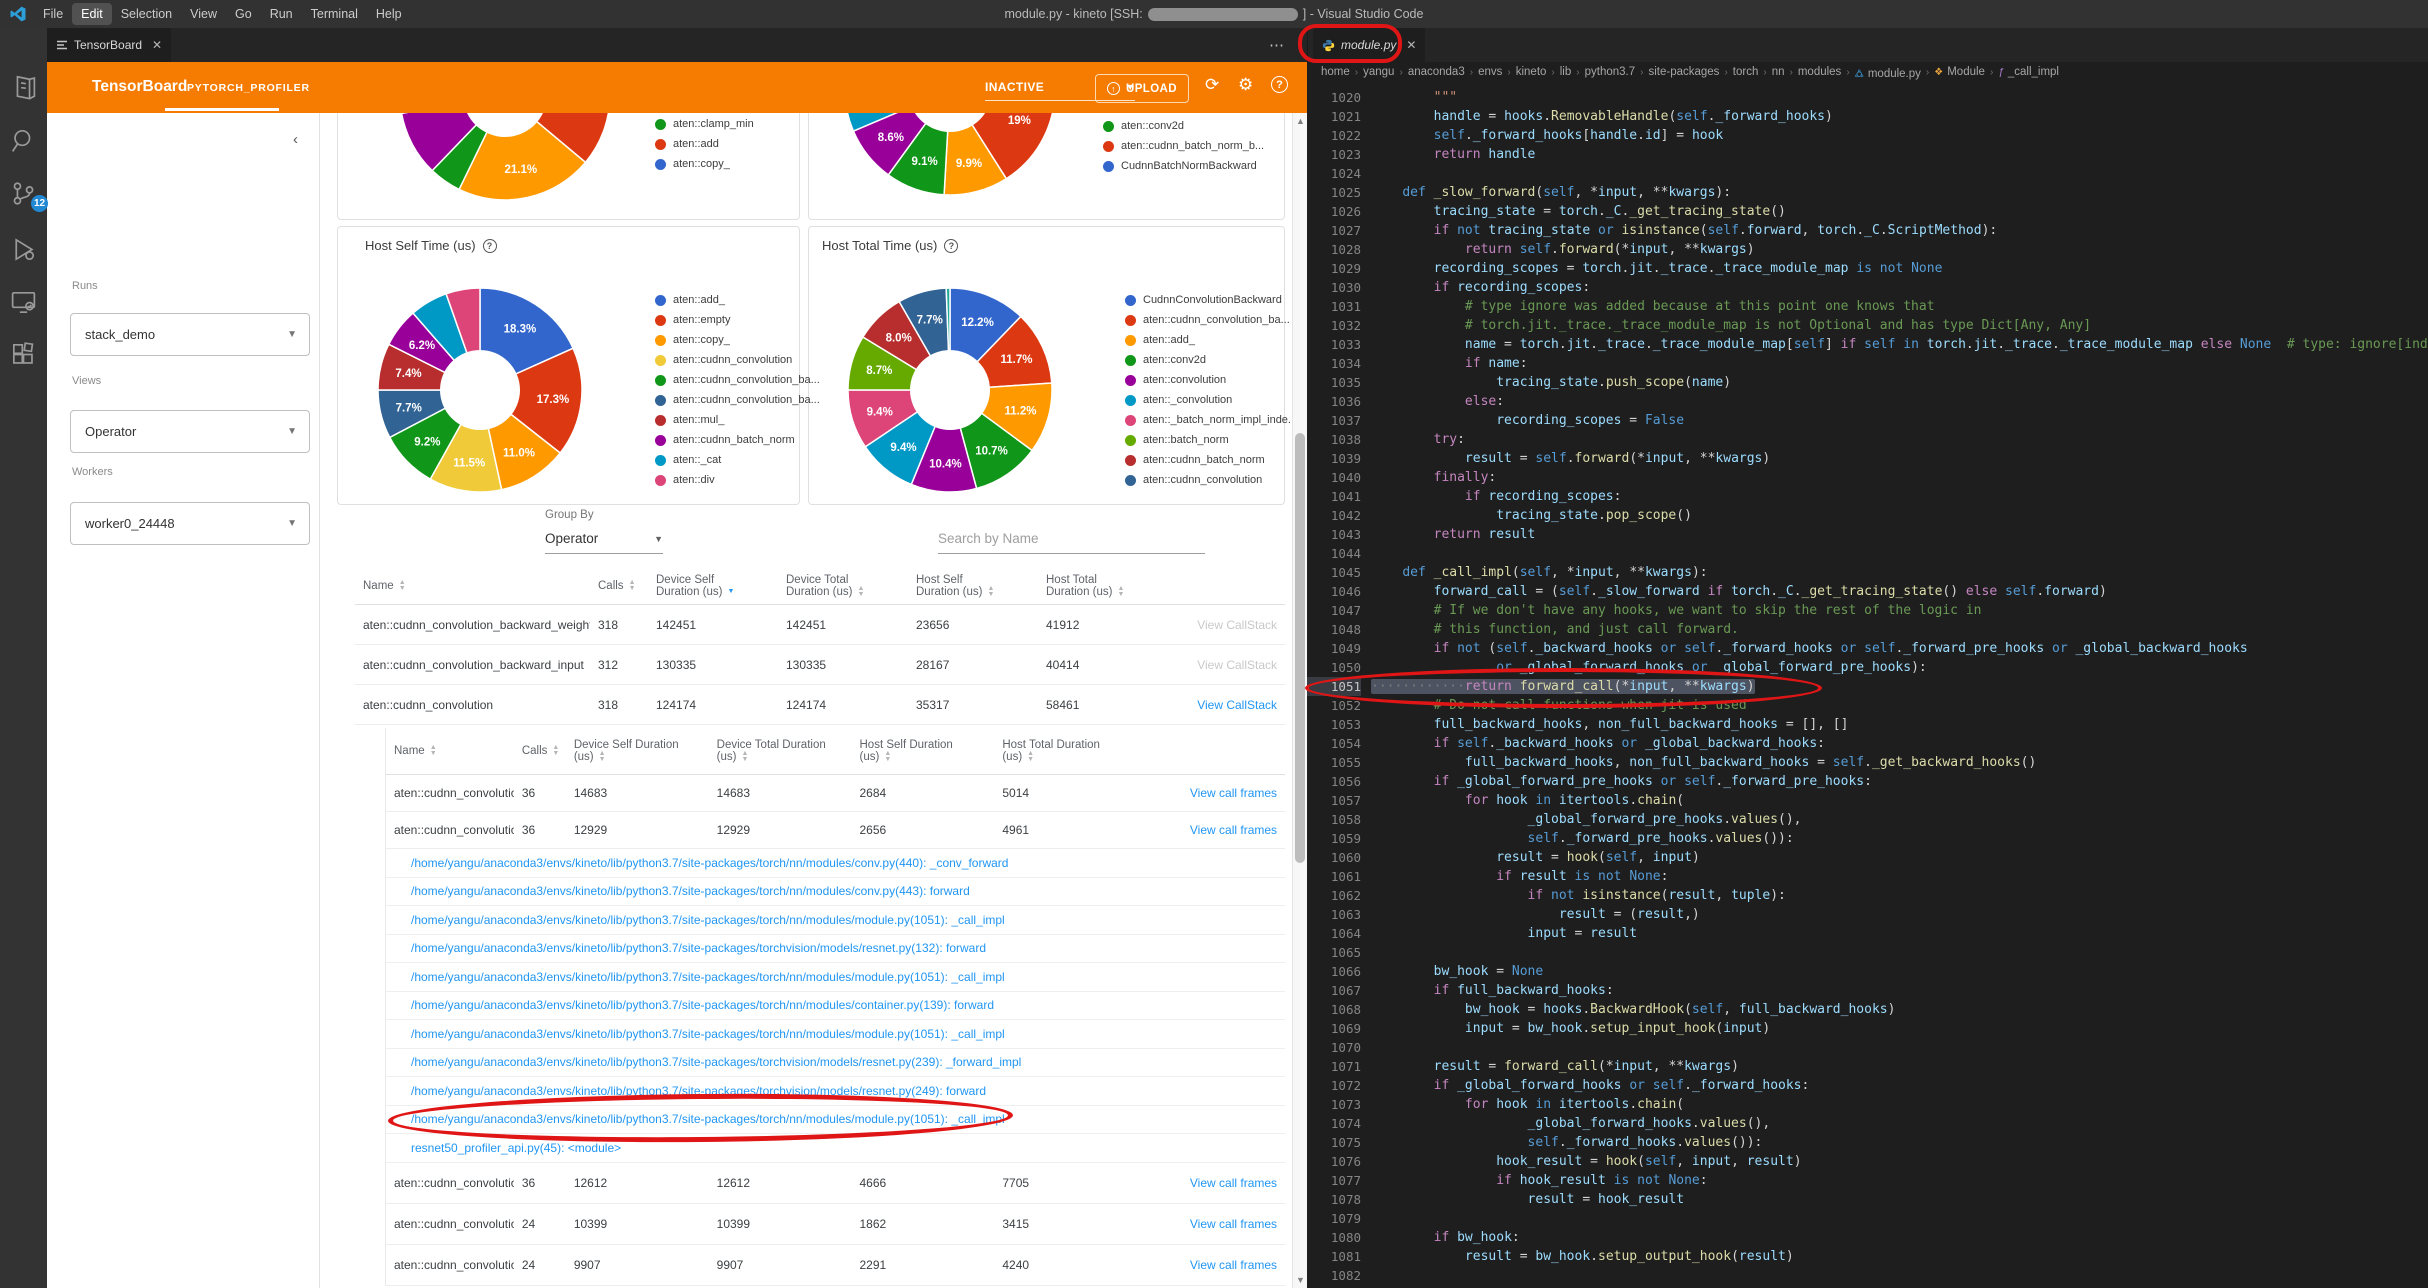 This screenshot has width=2428, height=1288. Describe the element at coordinates (248, 88) in the screenshot. I see `tab-pytorch-profiler: PYTORCH_PROFILER` at that location.